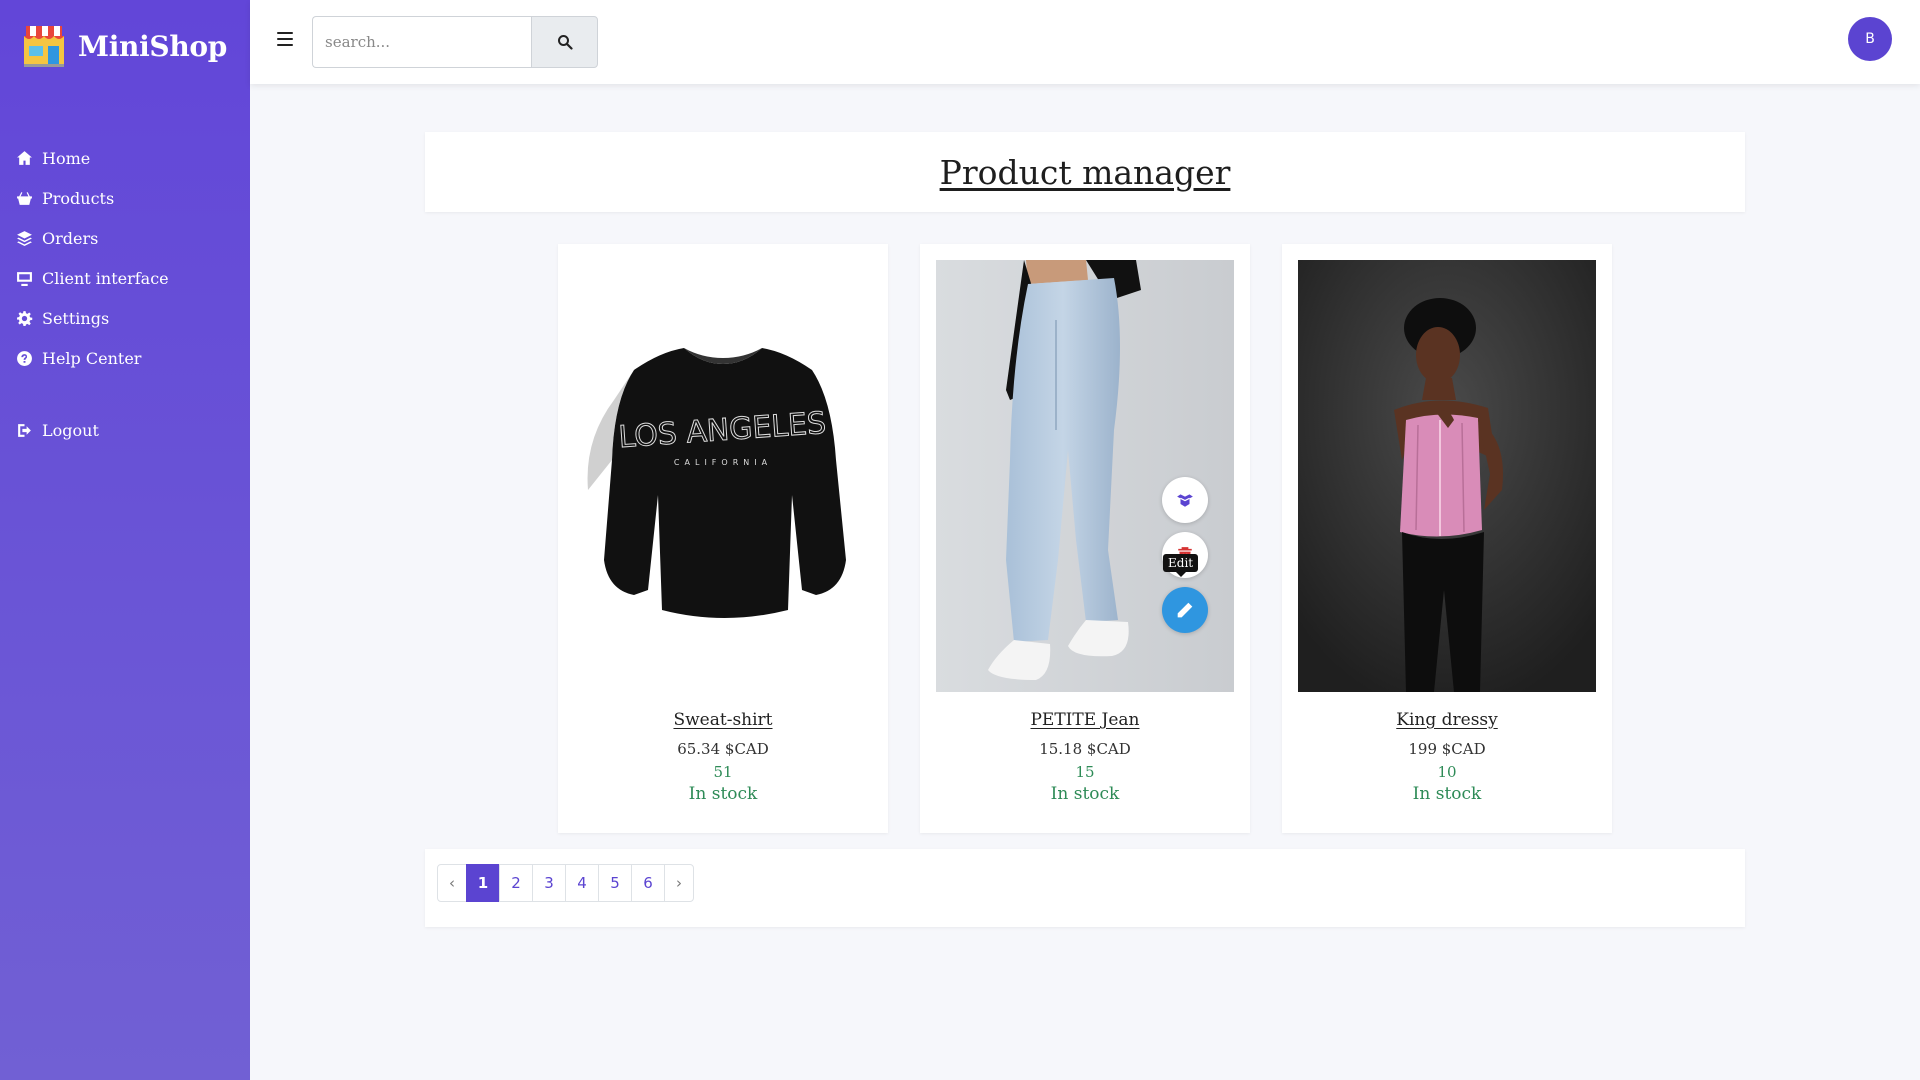  What do you see at coordinates (679, 883) in the screenshot?
I see `next-page-button: ›` at bounding box center [679, 883].